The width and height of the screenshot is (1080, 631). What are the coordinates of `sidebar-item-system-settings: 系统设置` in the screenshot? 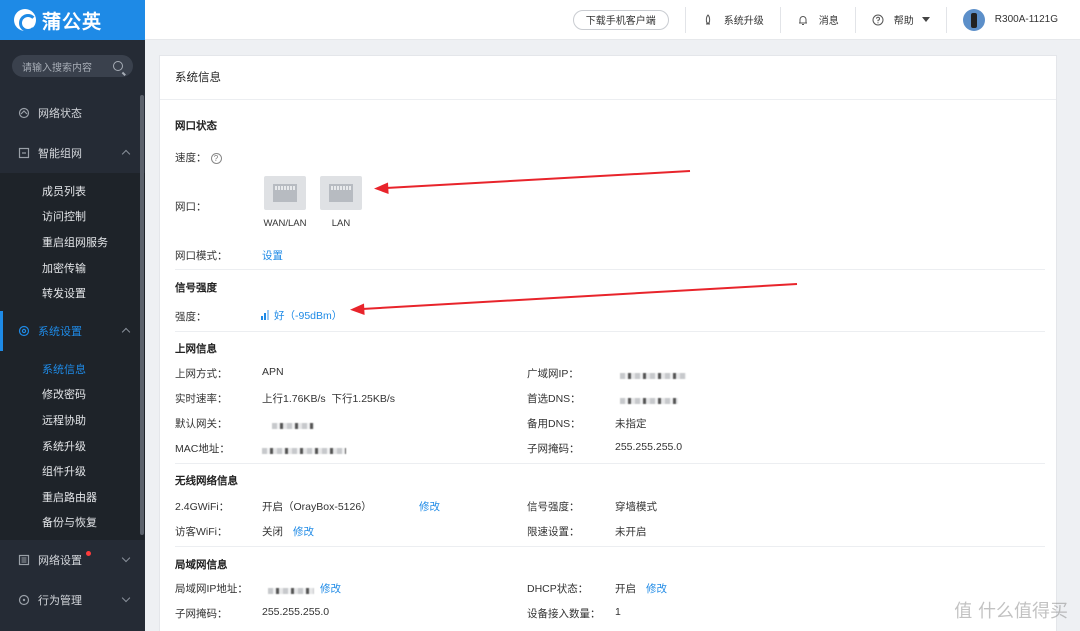 It's located at (72, 330).